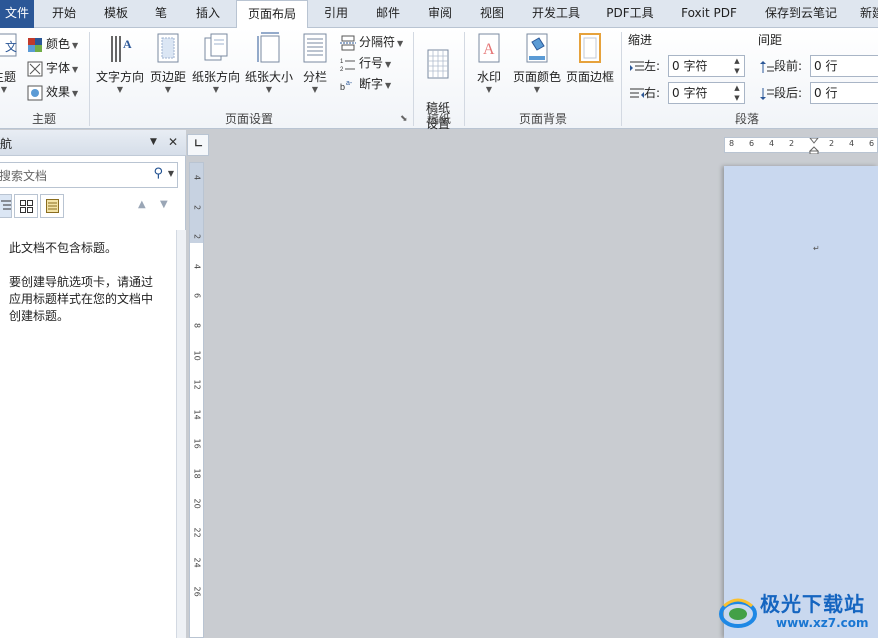 The width and height of the screenshot is (878, 638). I want to click on tab-developer: 开发工具, so click(556, 14).